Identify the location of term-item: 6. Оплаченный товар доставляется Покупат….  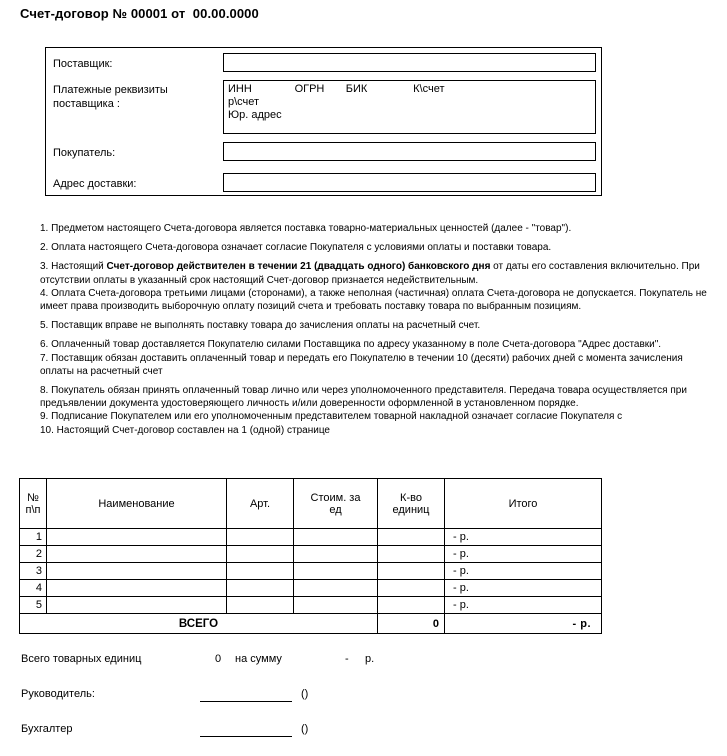
(376, 344).